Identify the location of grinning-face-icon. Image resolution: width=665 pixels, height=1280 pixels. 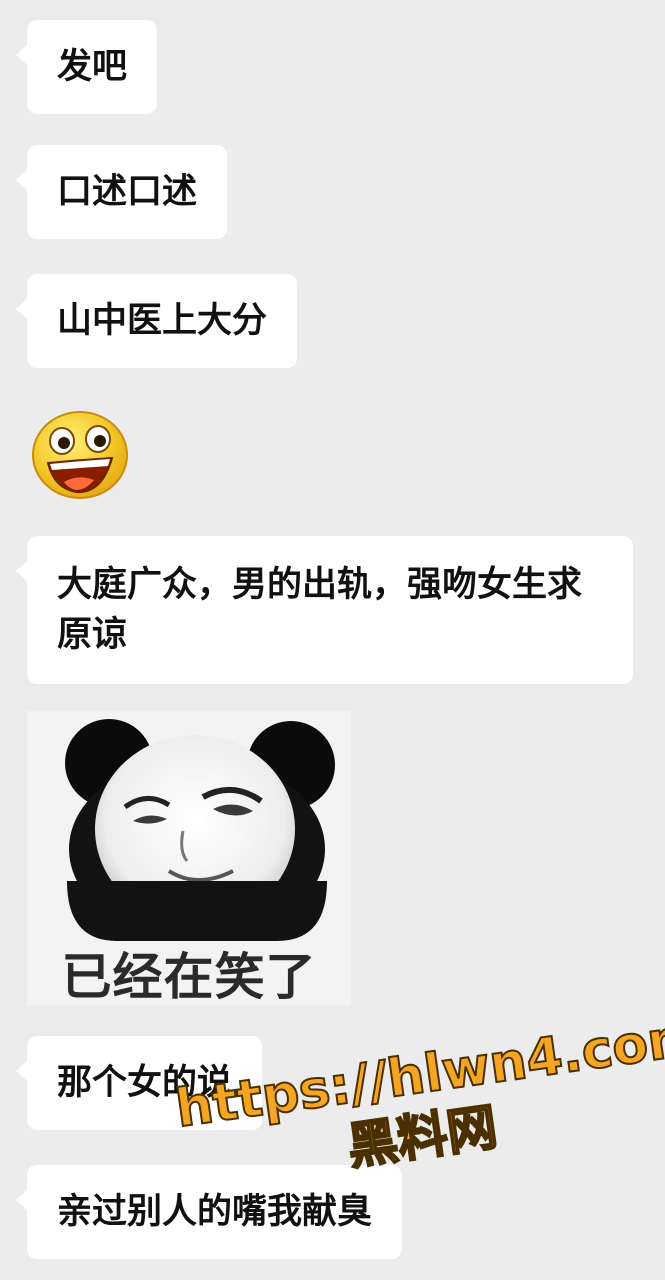
(80, 455).